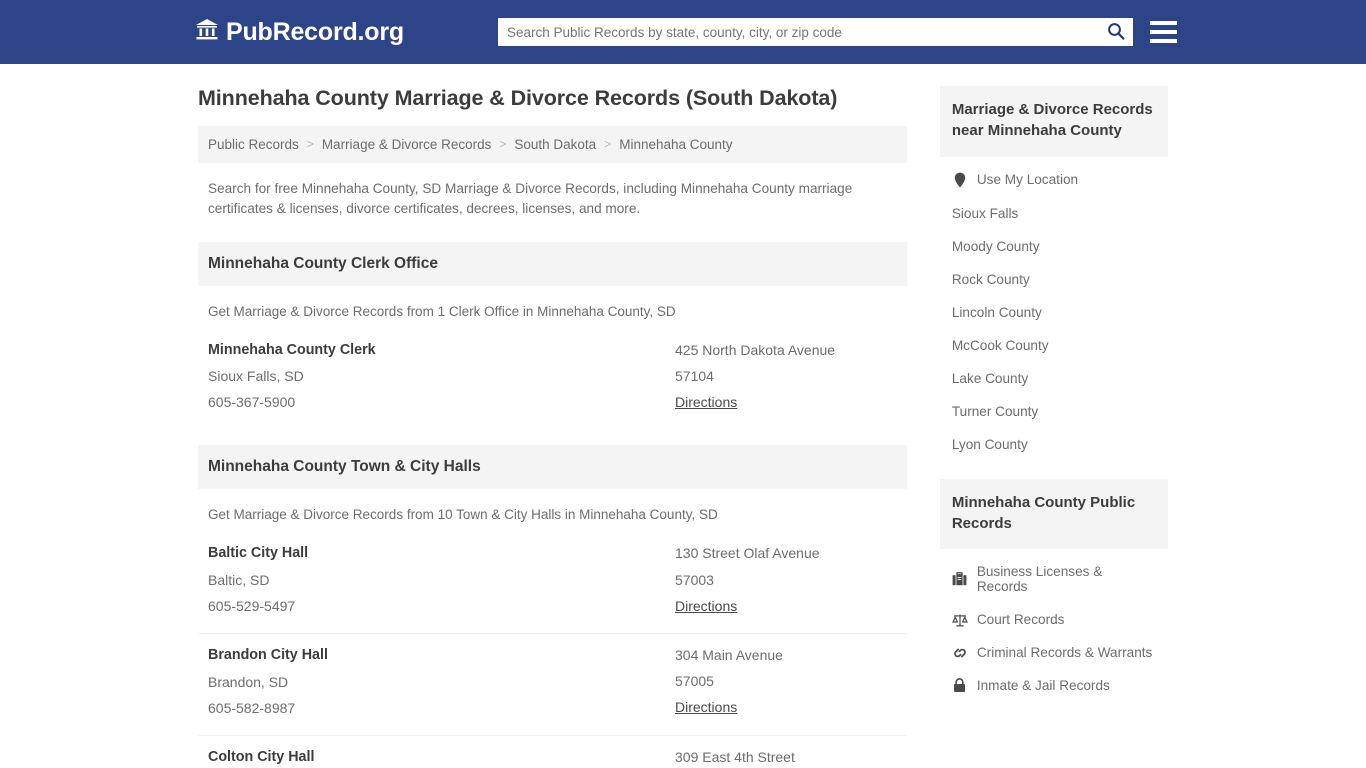  Describe the element at coordinates (1039, 579) in the screenshot. I see `sidebar-item-label: Business Licenses & Records` at that location.